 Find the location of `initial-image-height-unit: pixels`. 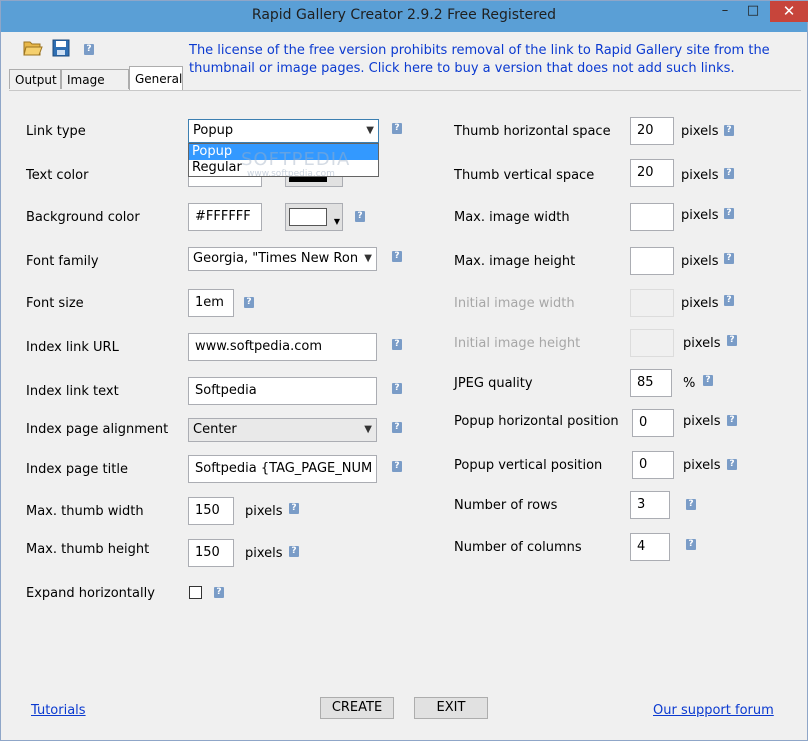

initial-image-height-unit: pixels is located at coordinates (702, 343).